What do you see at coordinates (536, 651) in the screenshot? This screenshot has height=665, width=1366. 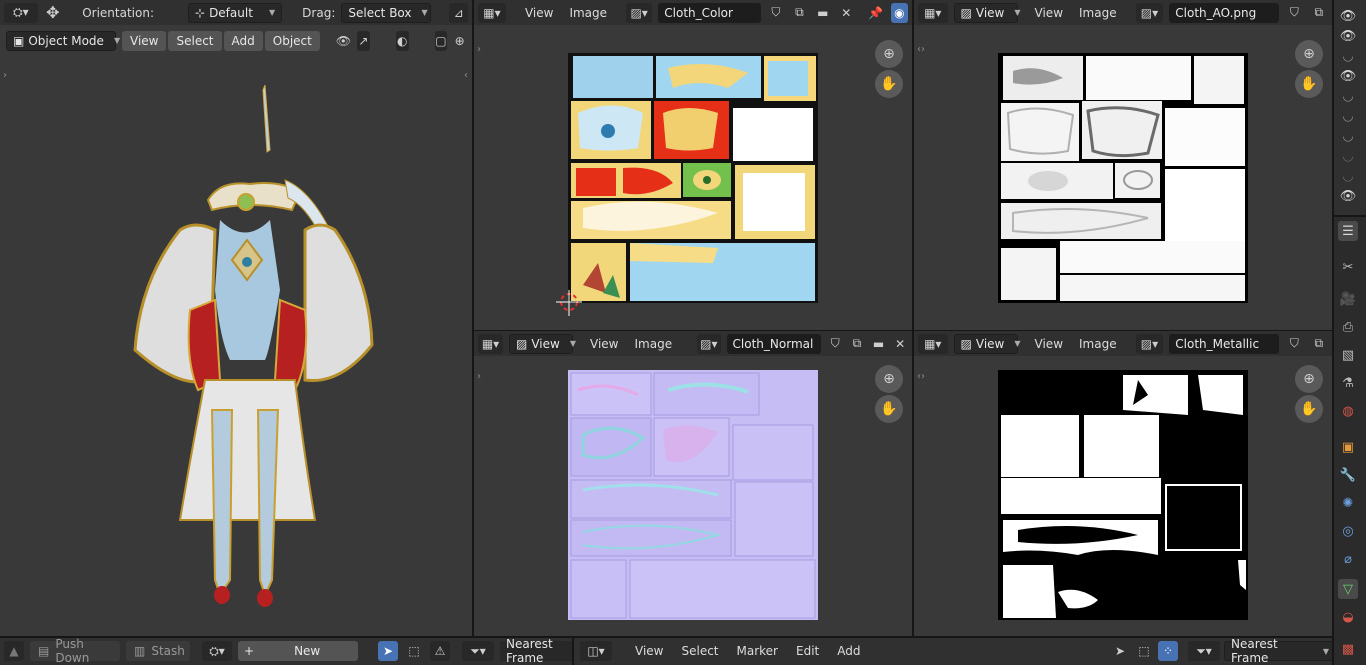 I see `interpolation-dropdown: Nearest Frame` at bounding box center [536, 651].